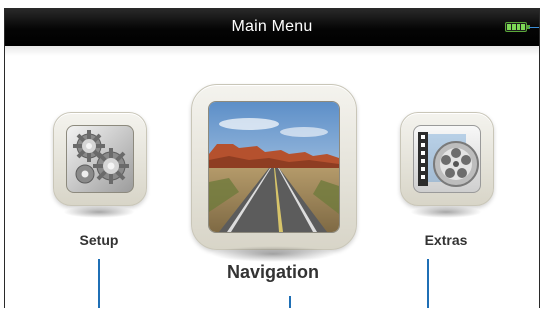  I want to click on menu-item-setup: Setup, so click(101, 210).